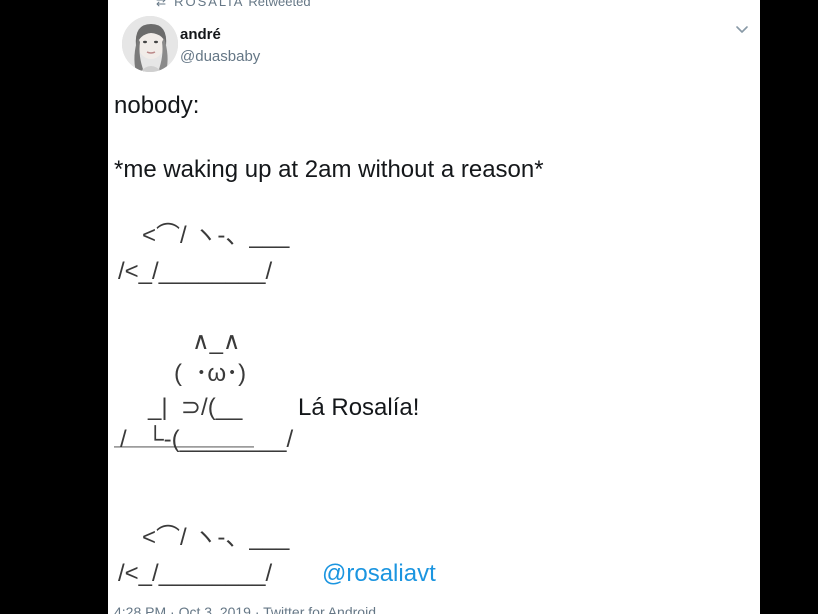 Image resolution: width=818 pixels, height=614 pixels. Describe the element at coordinates (279, 4) in the screenshot. I see `retweet-label: Retweeted` at that location.